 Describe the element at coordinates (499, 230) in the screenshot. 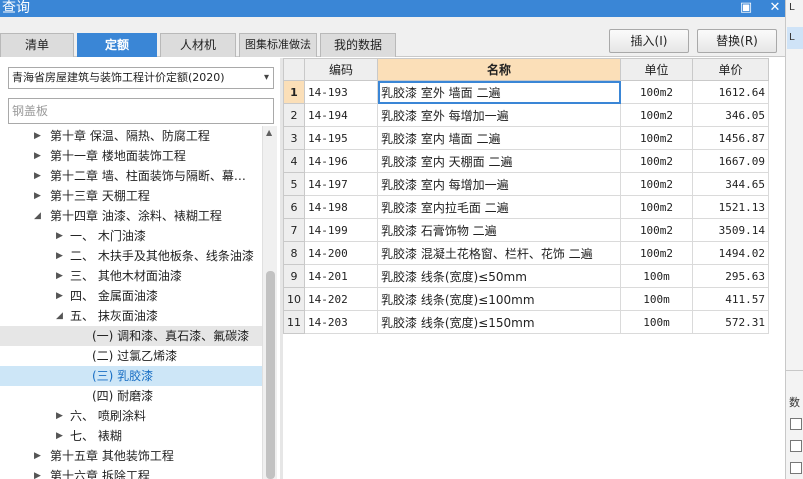

I see `cell-name: 乳胶漆 石膏饰物 二遍` at that location.